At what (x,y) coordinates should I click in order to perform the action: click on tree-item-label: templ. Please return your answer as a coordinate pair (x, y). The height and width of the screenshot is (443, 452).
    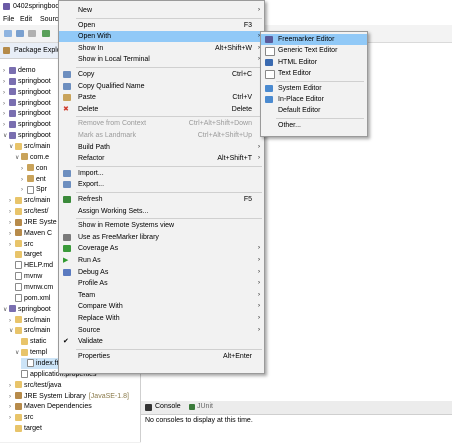
    Looking at the image, I should click on (39, 353).